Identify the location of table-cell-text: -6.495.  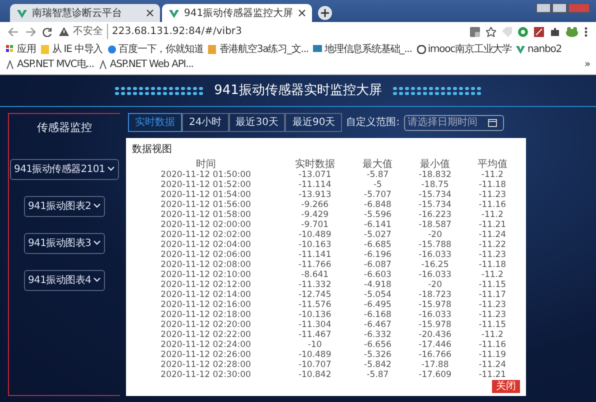
(377, 305).